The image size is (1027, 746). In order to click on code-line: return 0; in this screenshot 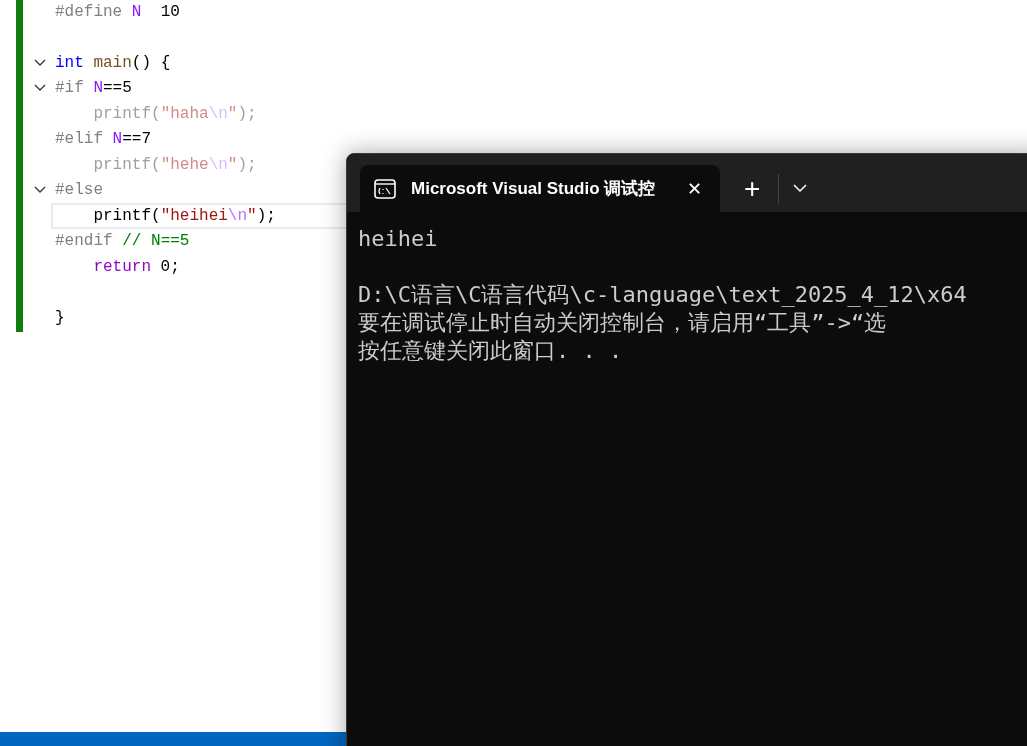, I will do `click(136, 266)`.